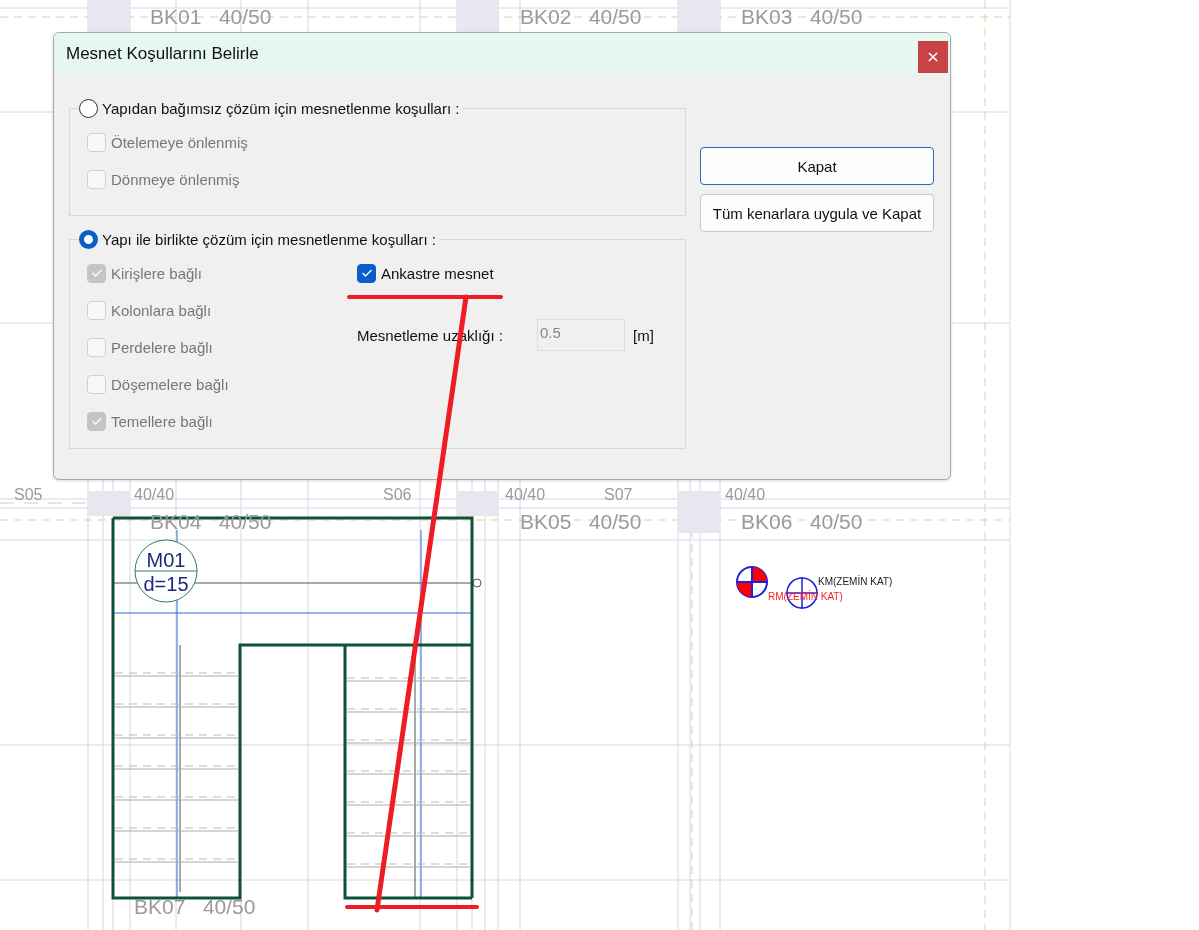 The height and width of the screenshot is (930, 1199). Describe the element at coordinates (855, 581) in the screenshot. I see `marker-label: KM(ZEMİN KAT)` at that location.